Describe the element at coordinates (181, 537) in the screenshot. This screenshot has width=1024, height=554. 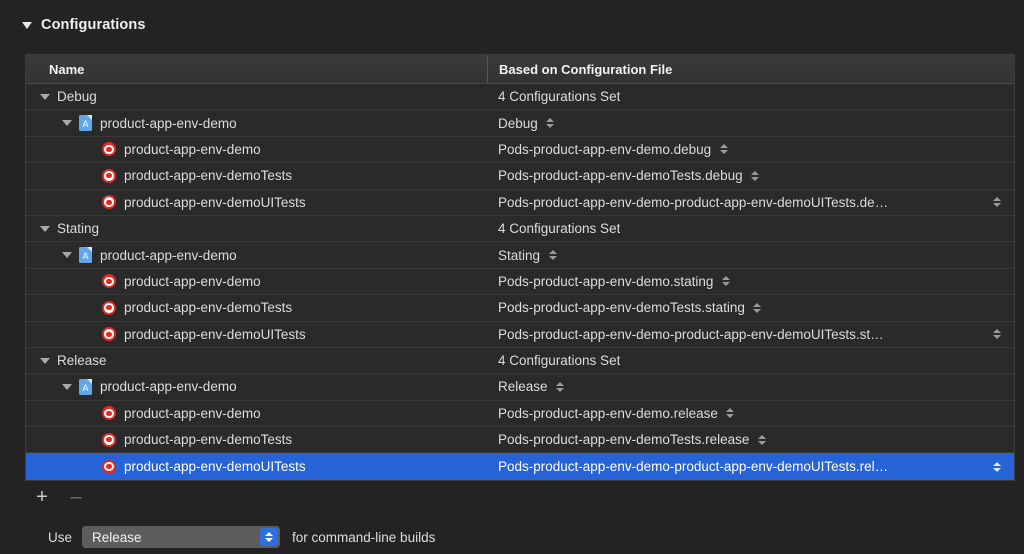
I see `command-line-configuration-select: Release` at that location.